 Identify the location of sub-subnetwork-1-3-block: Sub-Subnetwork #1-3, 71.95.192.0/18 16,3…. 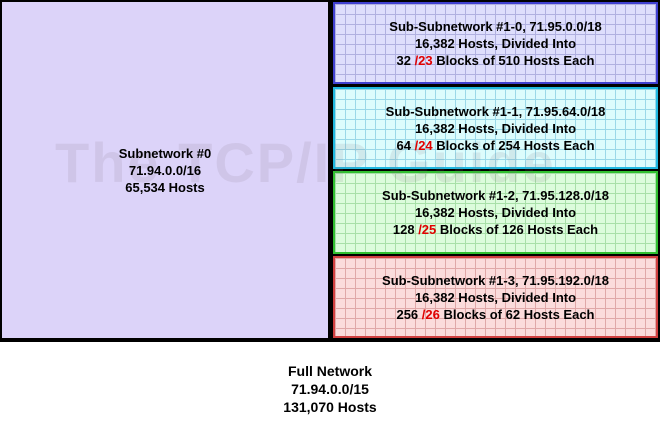
(495, 297).